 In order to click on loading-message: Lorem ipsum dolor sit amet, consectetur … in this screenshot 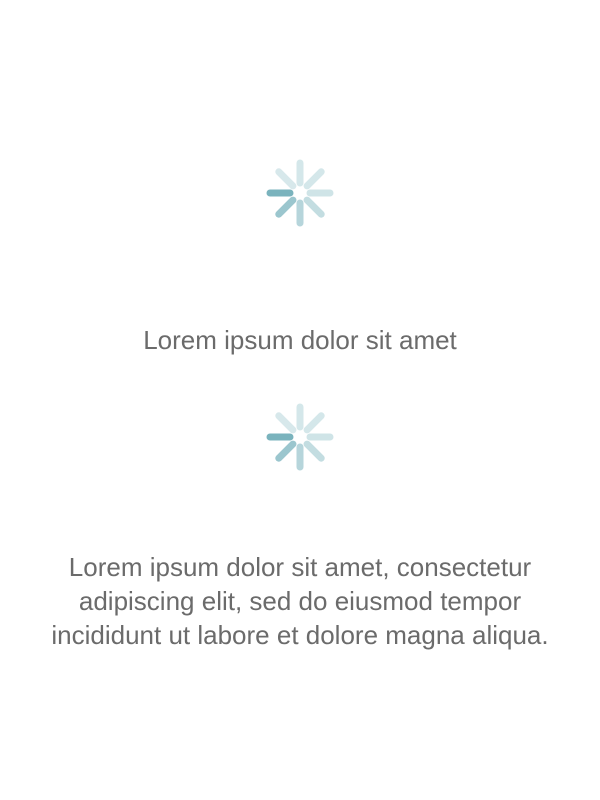, I will do `click(300, 601)`.